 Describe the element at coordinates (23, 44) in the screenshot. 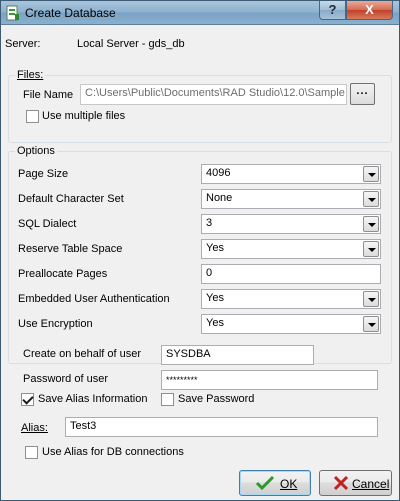

I see `server-label: Server:` at that location.